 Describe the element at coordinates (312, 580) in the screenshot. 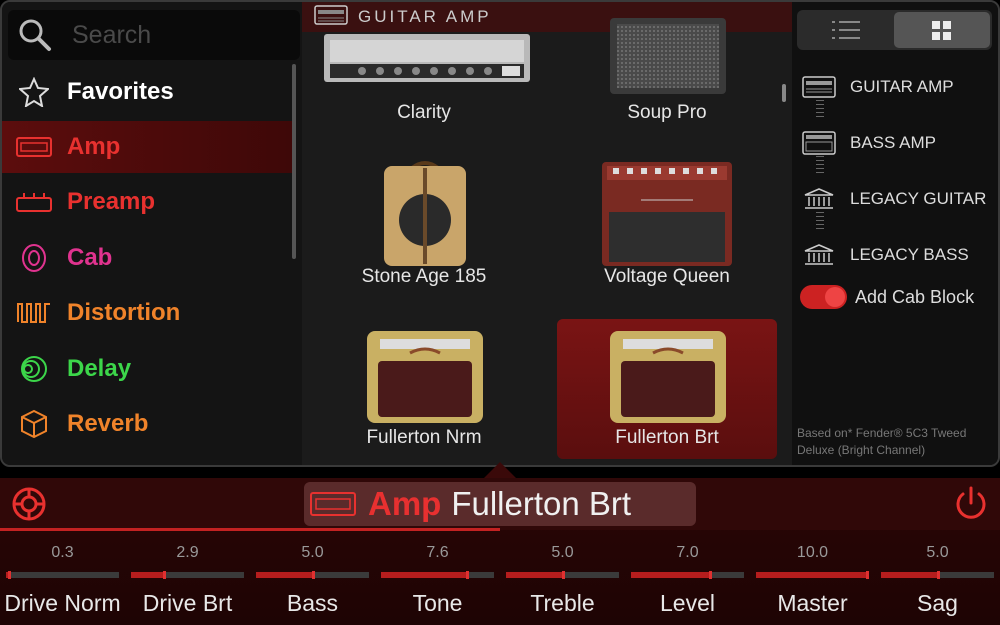

I see `param-bass: 5.0 Bass` at that location.